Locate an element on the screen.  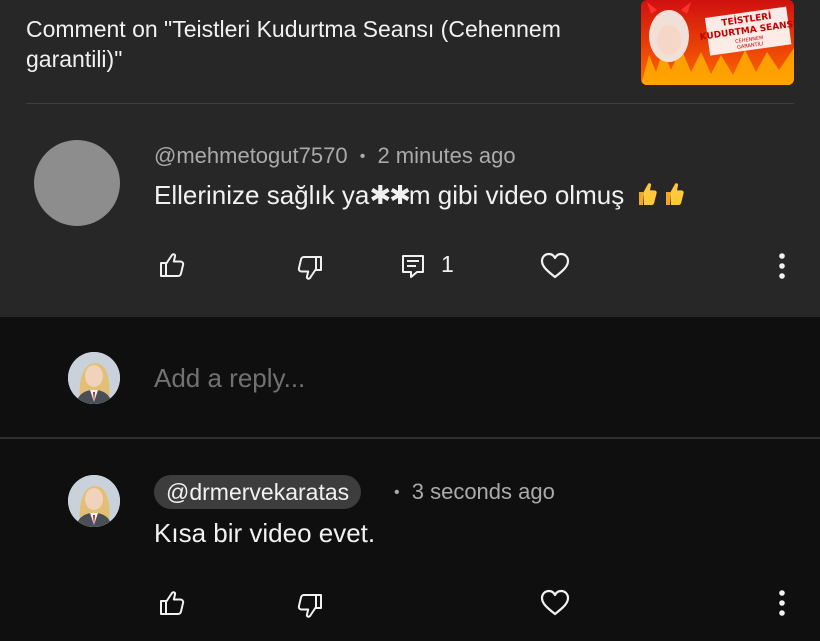
reply-meta: • 3 seconds ago is located at coordinates (474, 492).